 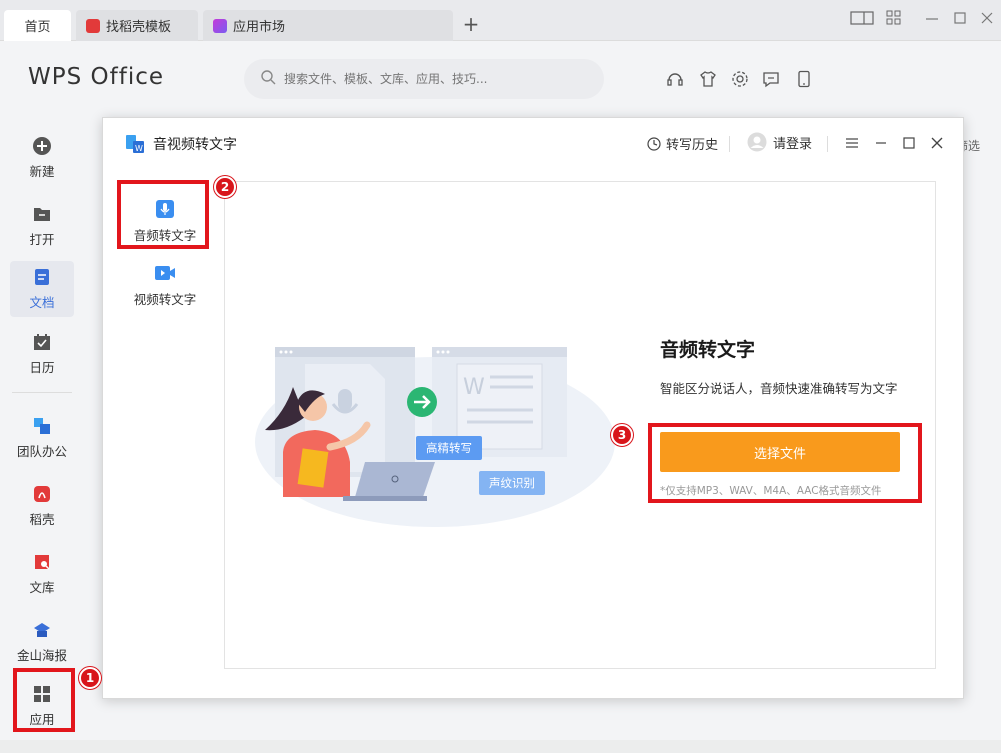 What do you see at coordinates (42, 146) in the screenshot?
I see `plus-circle-icon` at bounding box center [42, 146].